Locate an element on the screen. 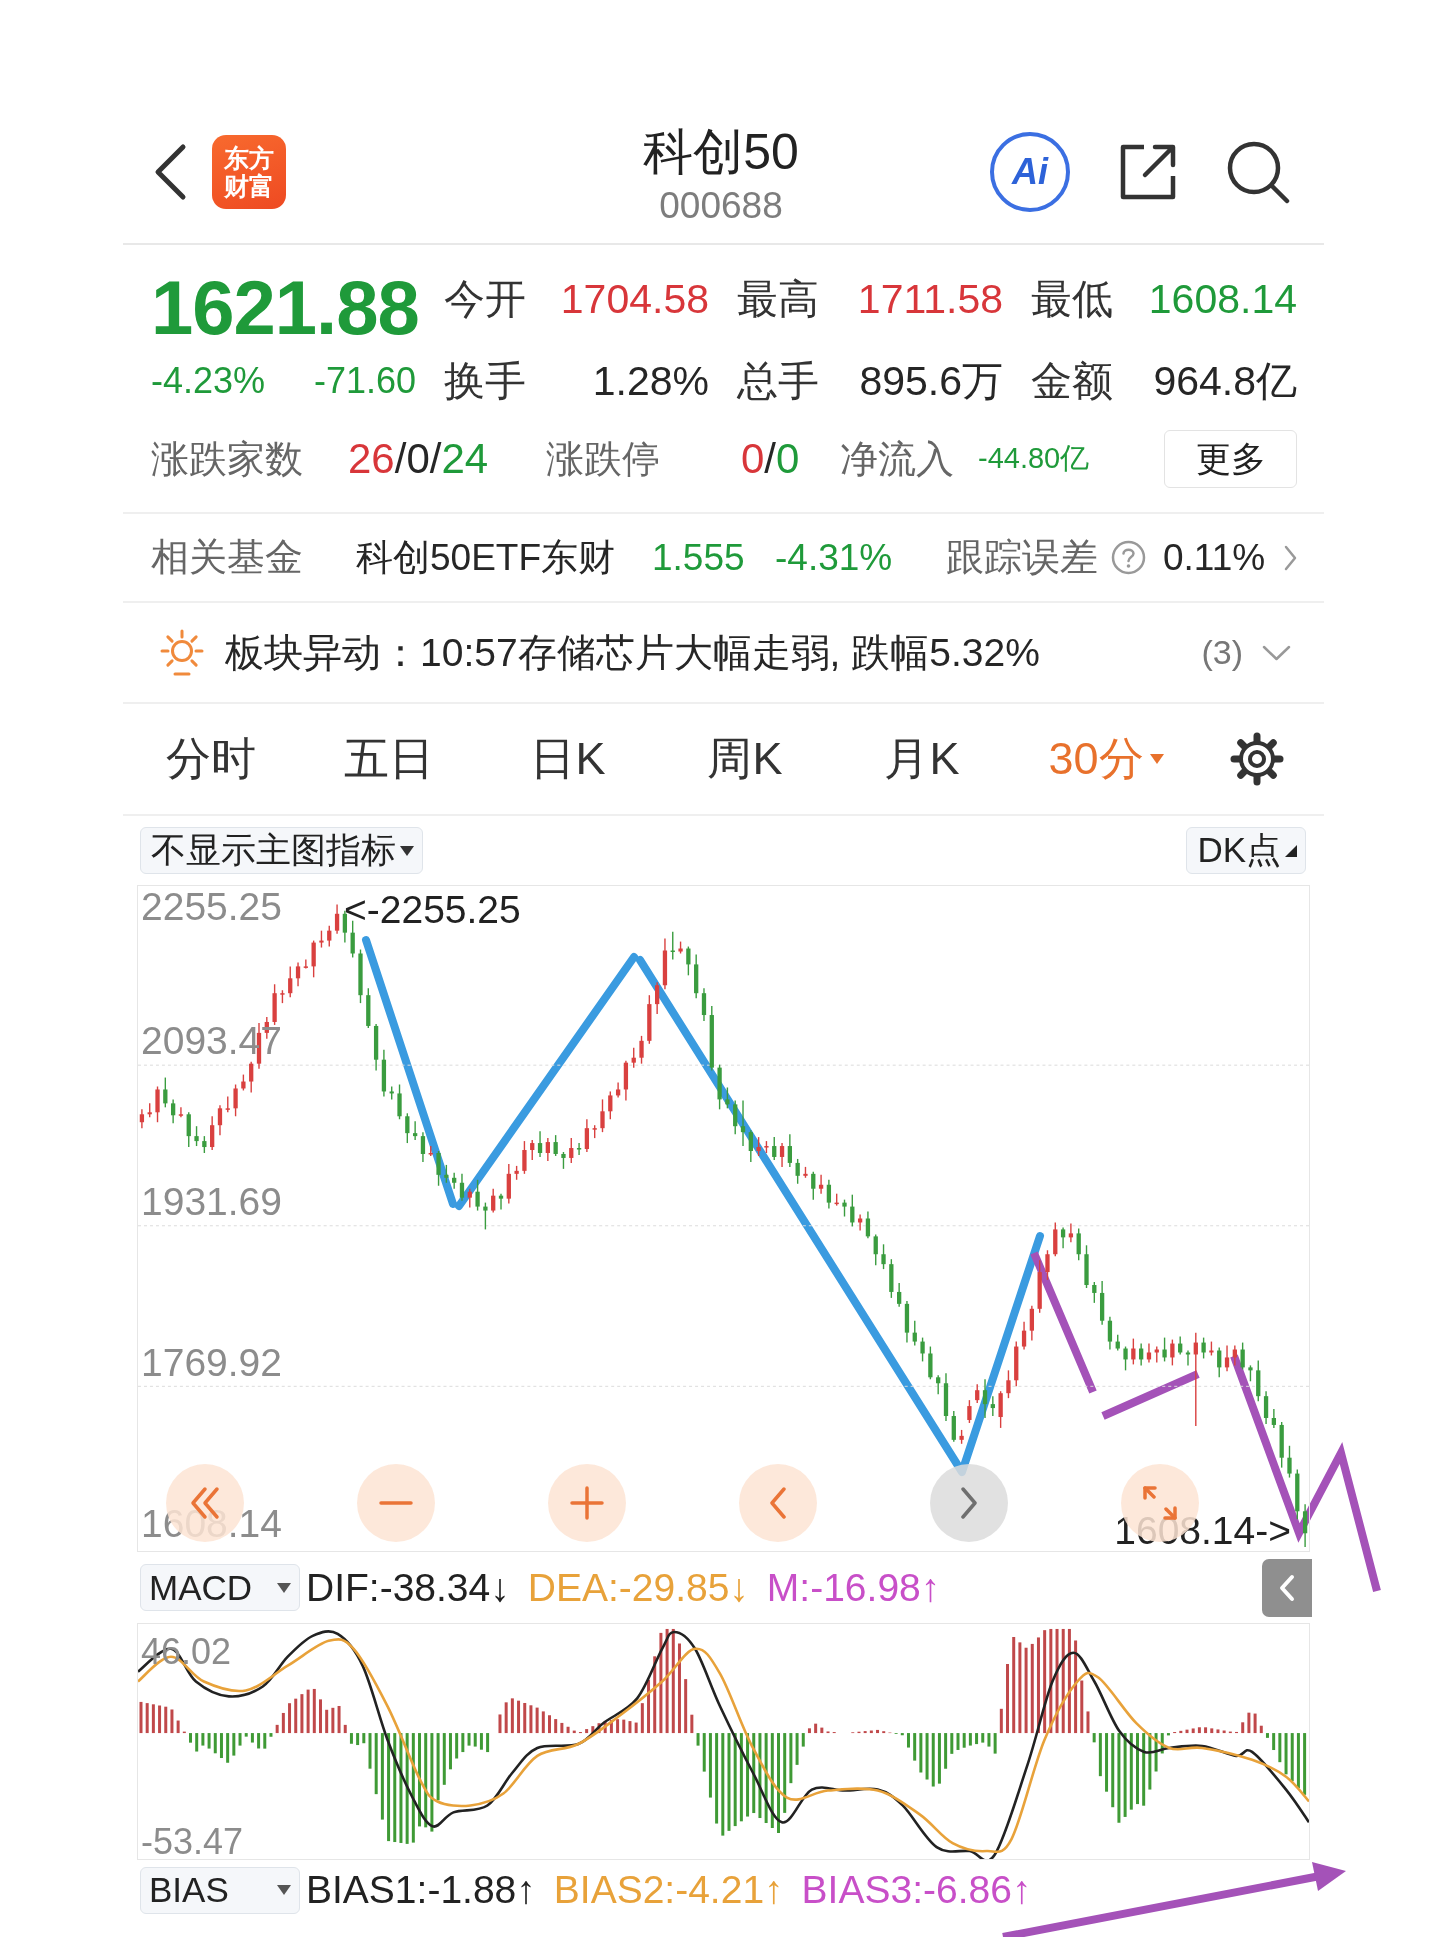  macd-select: MACD is located at coordinates (220, 1587).